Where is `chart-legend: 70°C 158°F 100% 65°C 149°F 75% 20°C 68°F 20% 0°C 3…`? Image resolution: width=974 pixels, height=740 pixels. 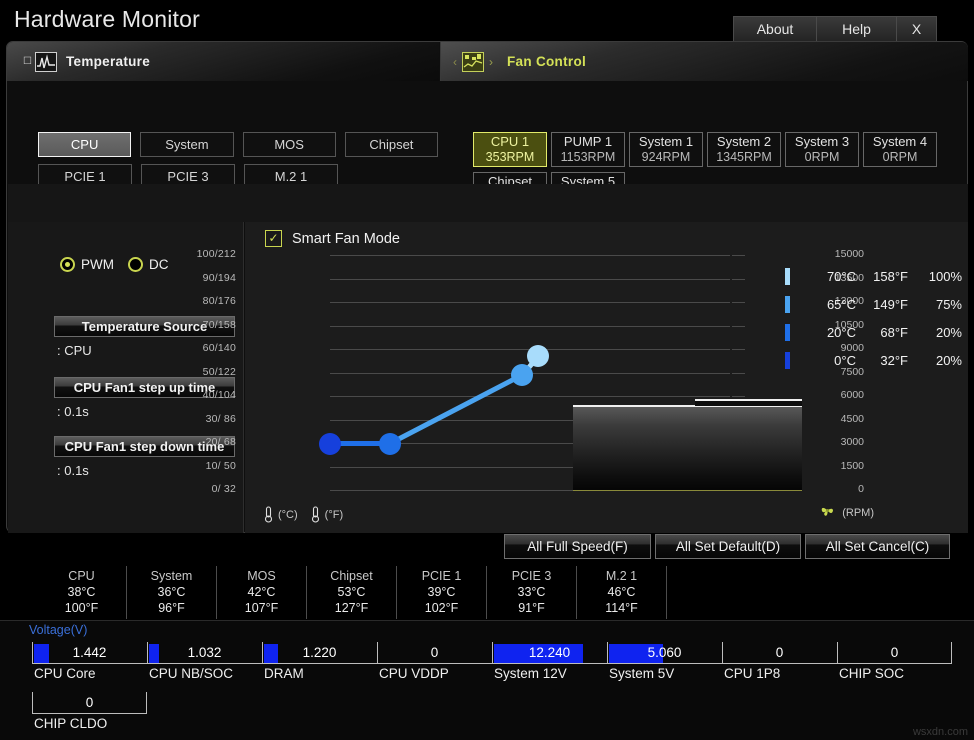
chart-legend: 70°C 158°F 100% 65°C 149°F 75% 20°C 68°F 20% 0°C 3… is located at coordinates (873, 318).